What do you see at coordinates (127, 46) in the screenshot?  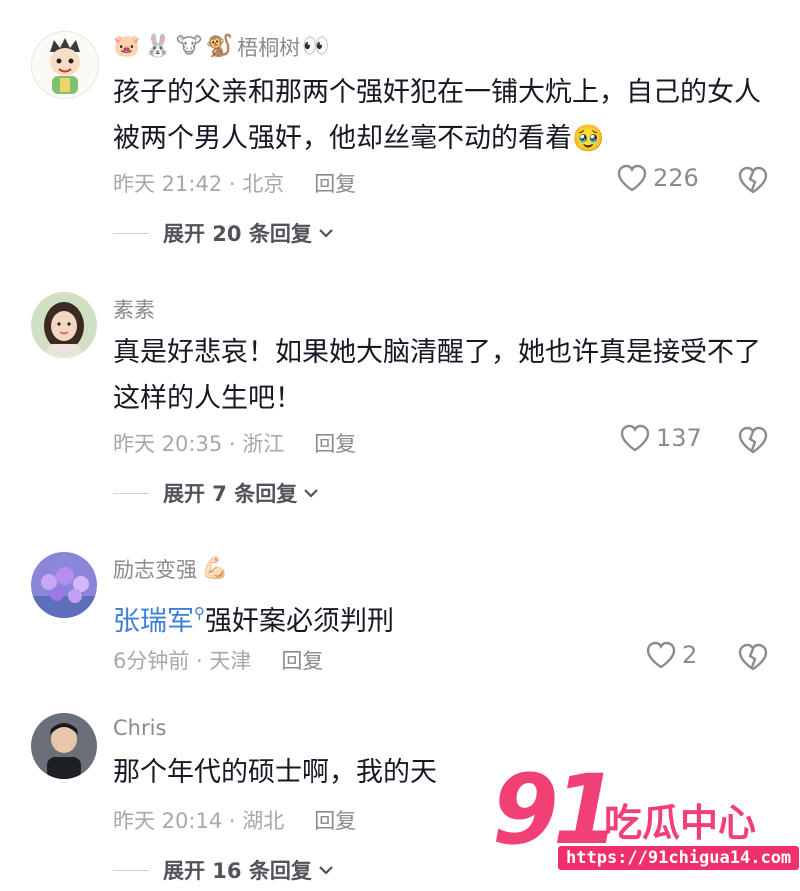 I see `pig-emoji: 🐷` at bounding box center [127, 46].